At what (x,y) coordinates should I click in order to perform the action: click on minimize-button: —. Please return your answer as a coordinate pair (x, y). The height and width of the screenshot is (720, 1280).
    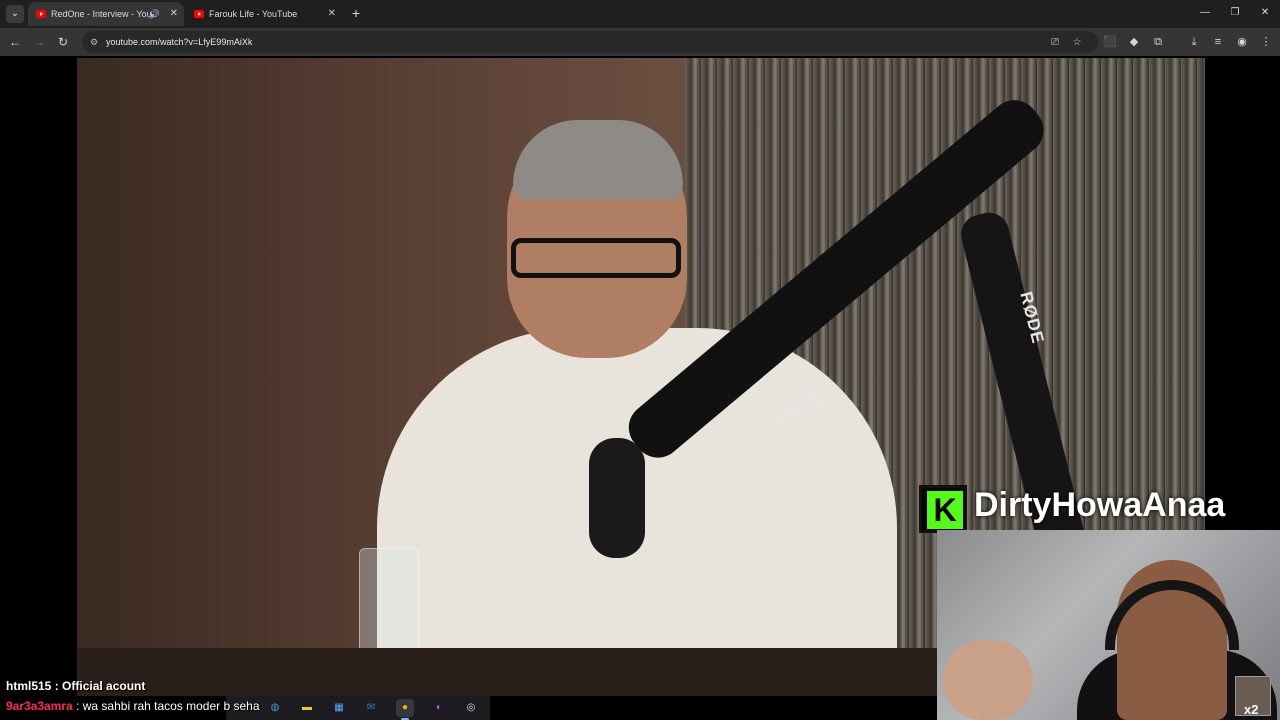
    Looking at the image, I should click on (1205, 13).